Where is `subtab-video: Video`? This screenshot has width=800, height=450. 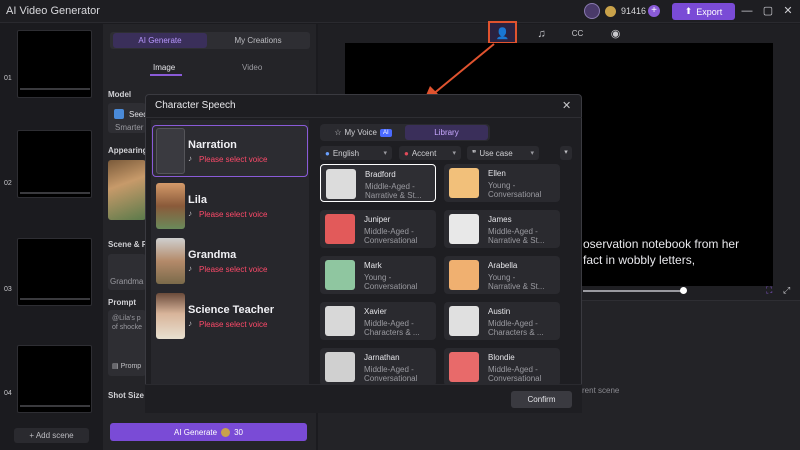
subtab-video: Video is located at coordinates (252, 67).